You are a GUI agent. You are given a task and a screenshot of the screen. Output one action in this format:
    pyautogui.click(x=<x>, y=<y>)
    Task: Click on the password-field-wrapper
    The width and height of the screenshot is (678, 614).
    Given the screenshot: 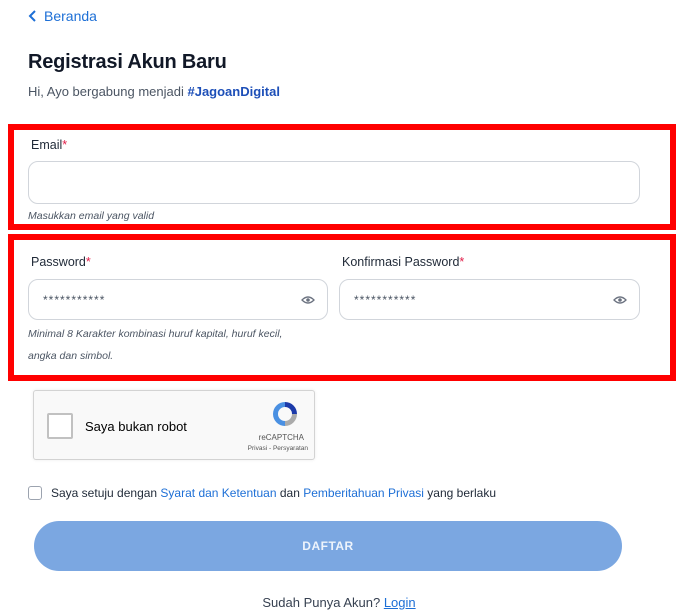 What is the action you would take?
    pyautogui.click(x=178, y=299)
    